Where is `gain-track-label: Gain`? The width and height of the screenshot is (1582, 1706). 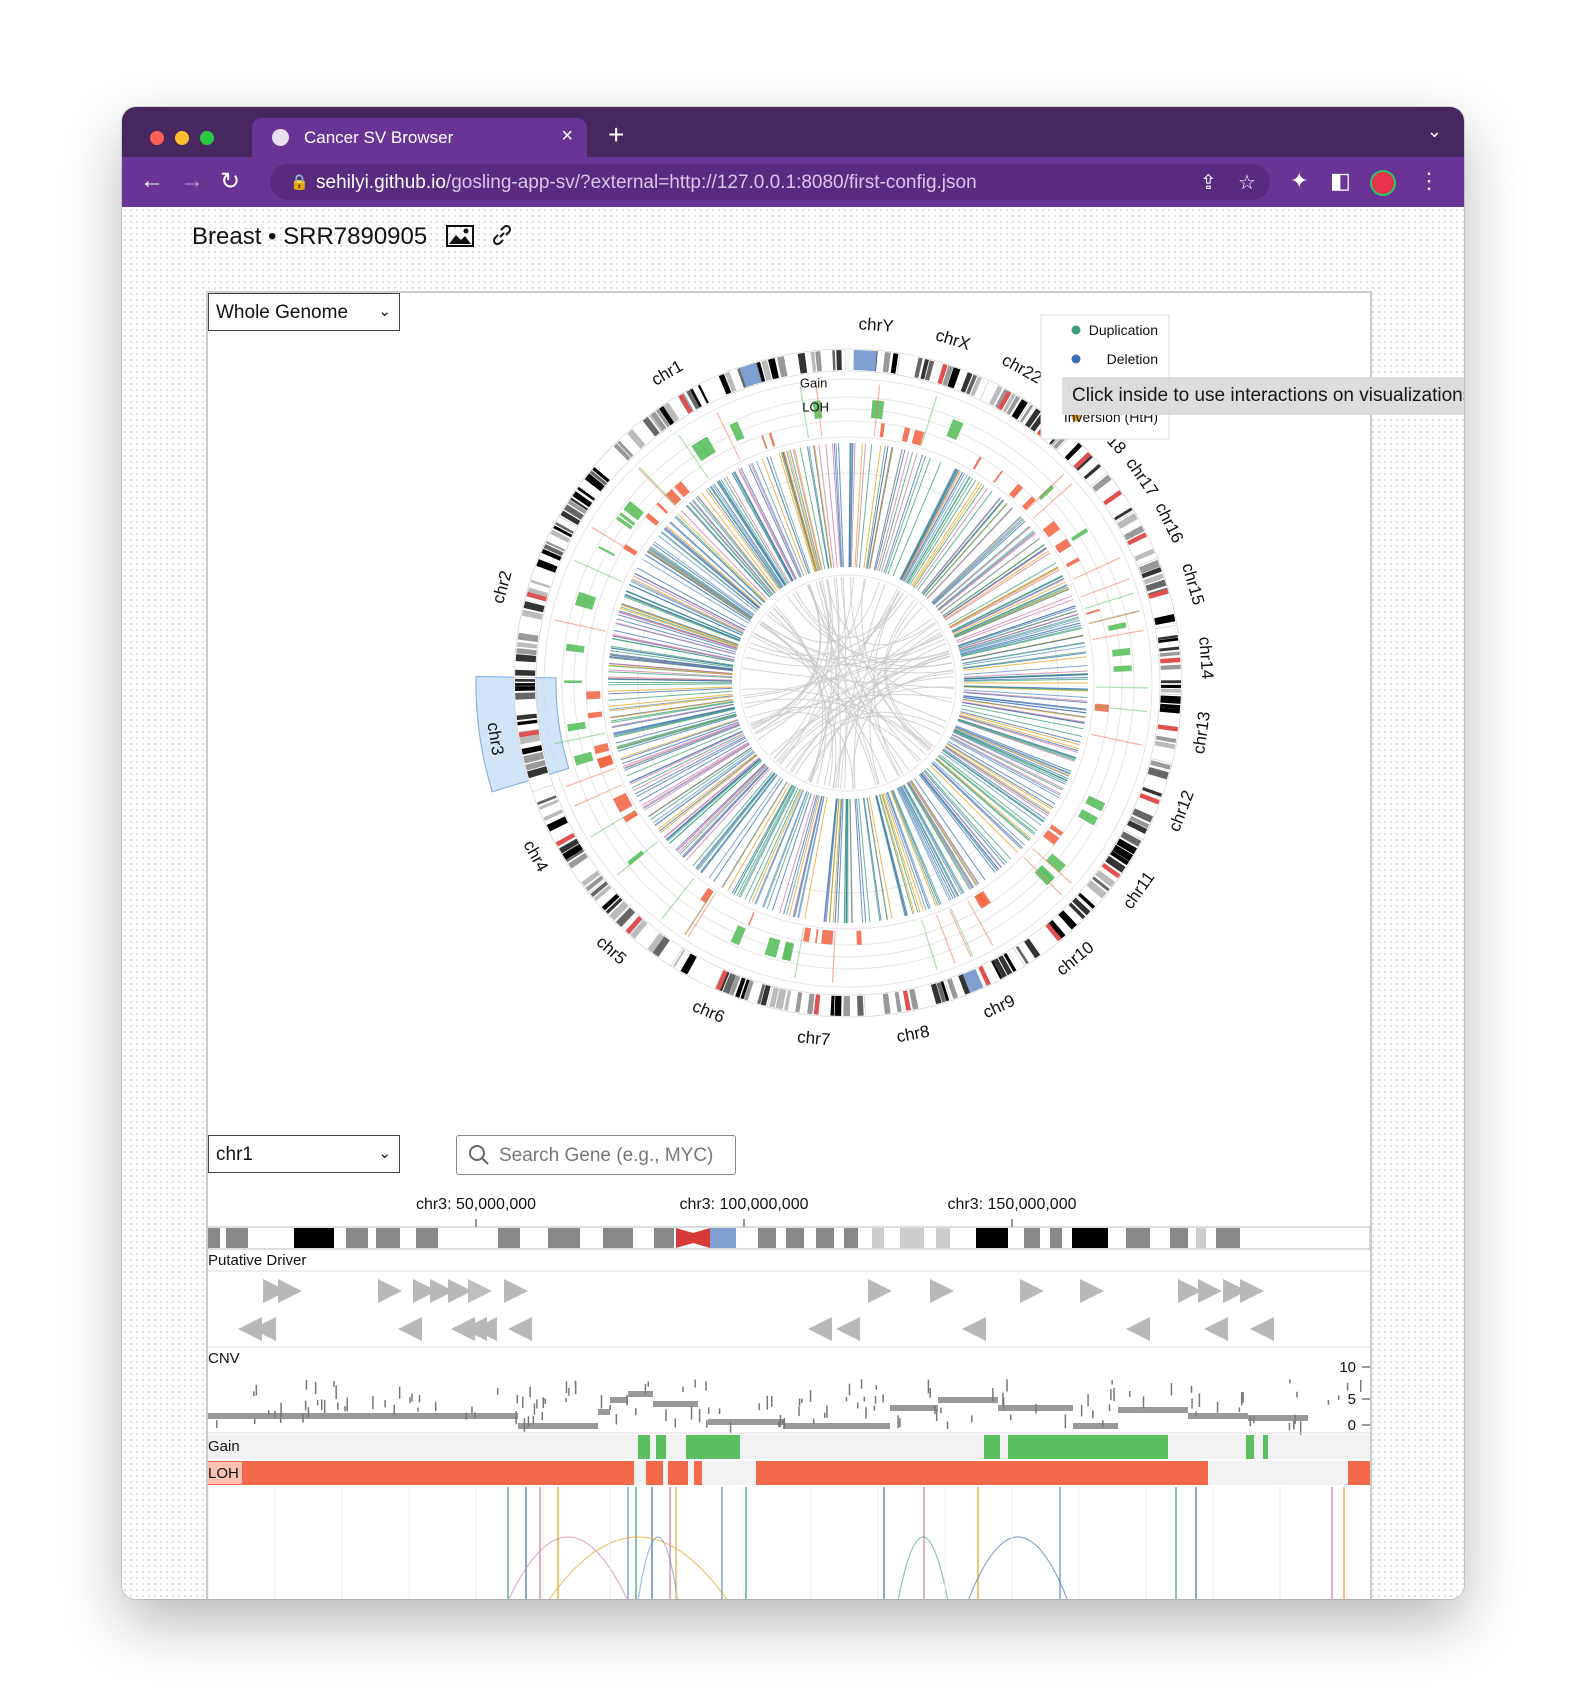 gain-track-label: Gain is located at coordinates (224, 1446).